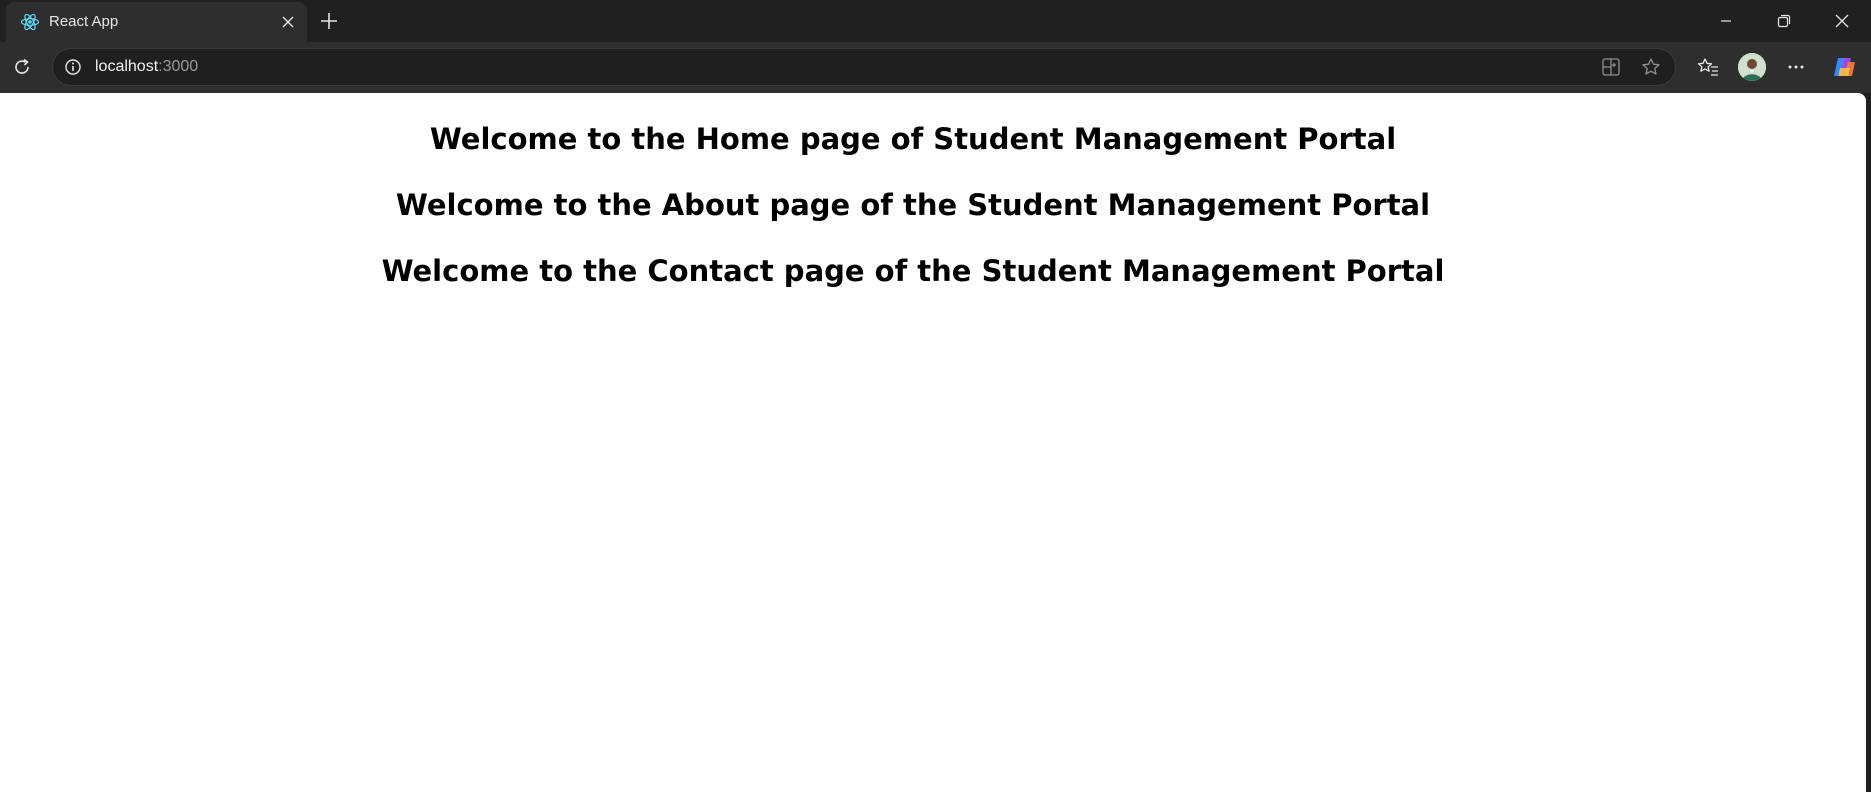  What do you see at coordinates (1611, 67) in the screenshot?
I see `app-available-icon` at bounding box center [1611, 67].